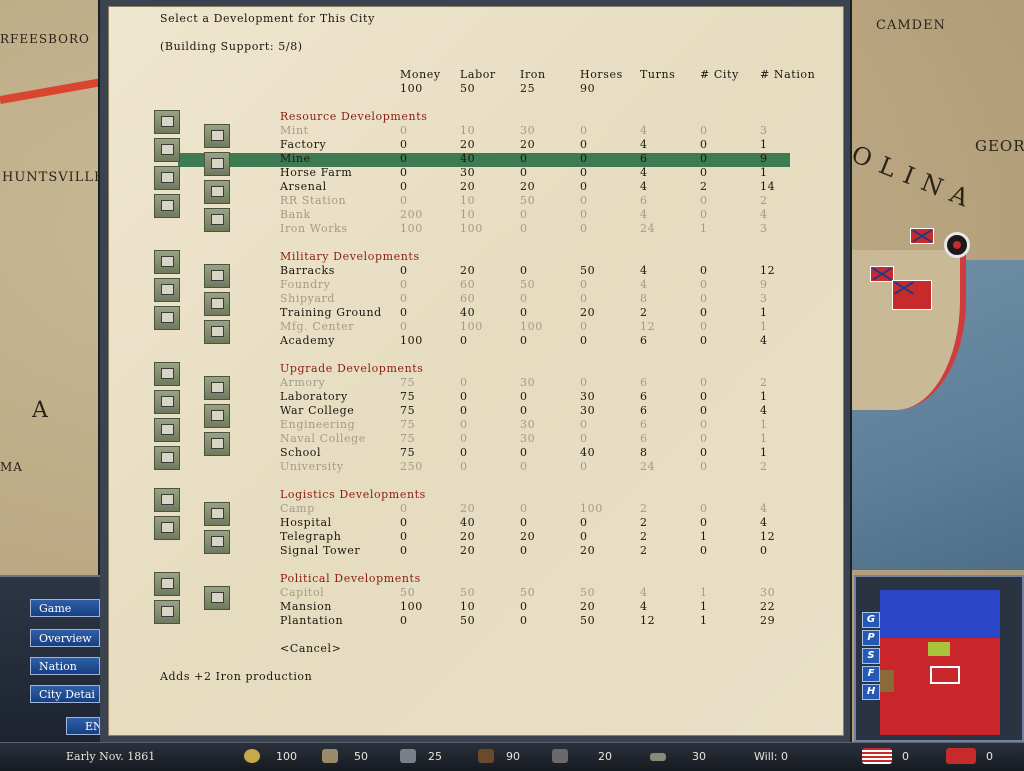  Describe the element at coordinates (940, 662) in the screenshot. I see `minimap` at that location.